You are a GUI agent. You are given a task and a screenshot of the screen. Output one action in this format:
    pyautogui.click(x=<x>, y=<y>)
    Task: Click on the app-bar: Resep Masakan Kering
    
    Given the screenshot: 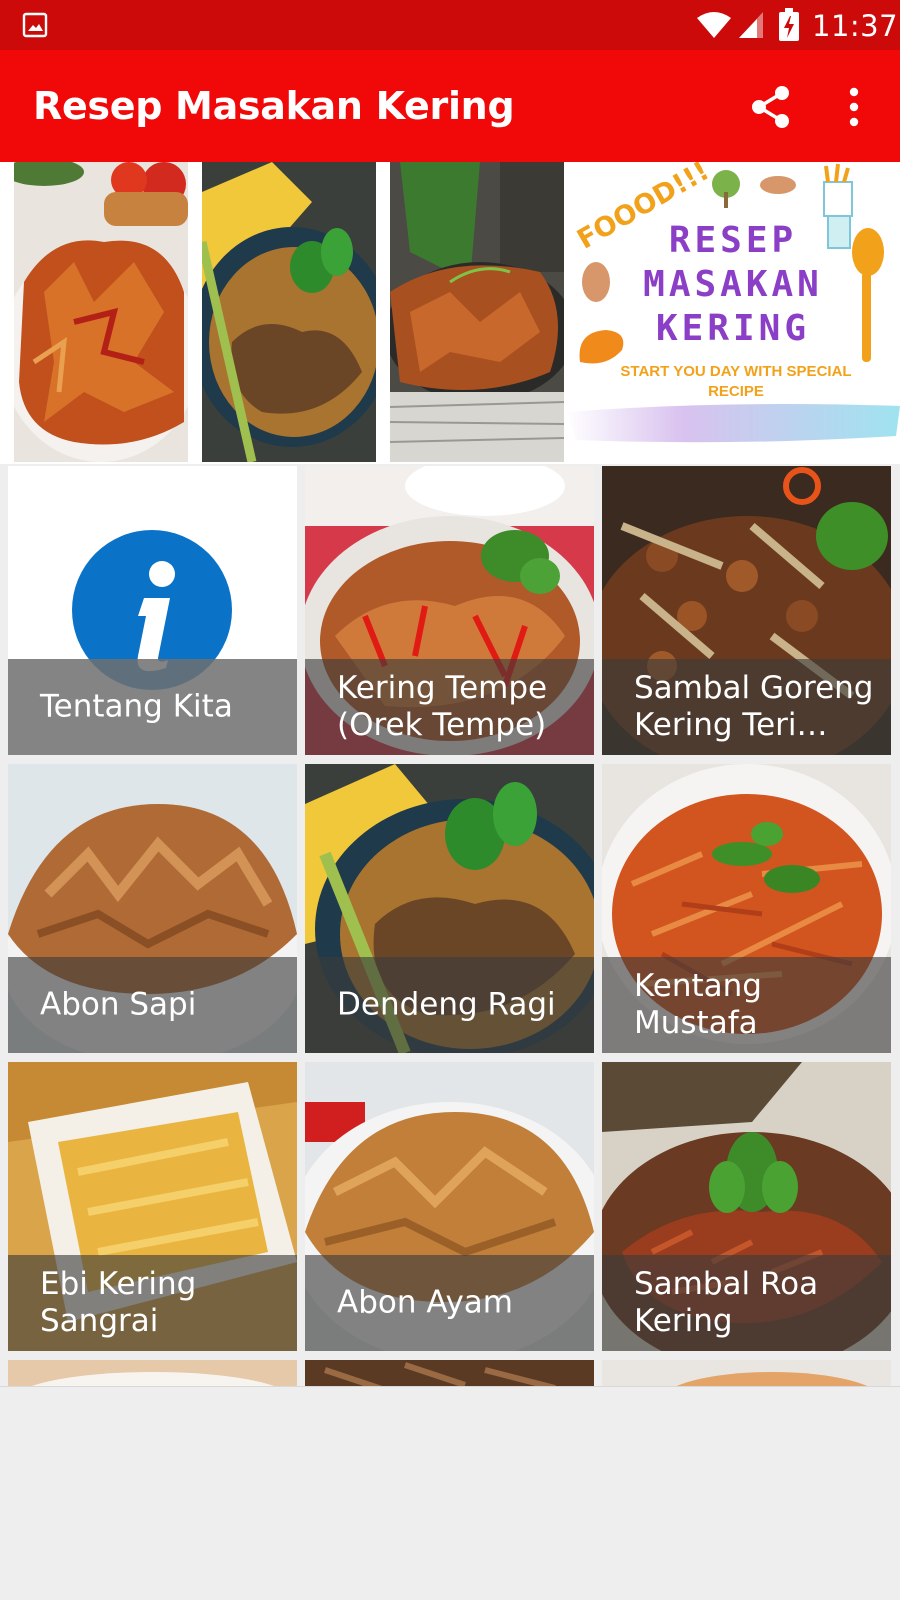 What is the action you would take?
    pyautogui.click(x=450, y=106)
    